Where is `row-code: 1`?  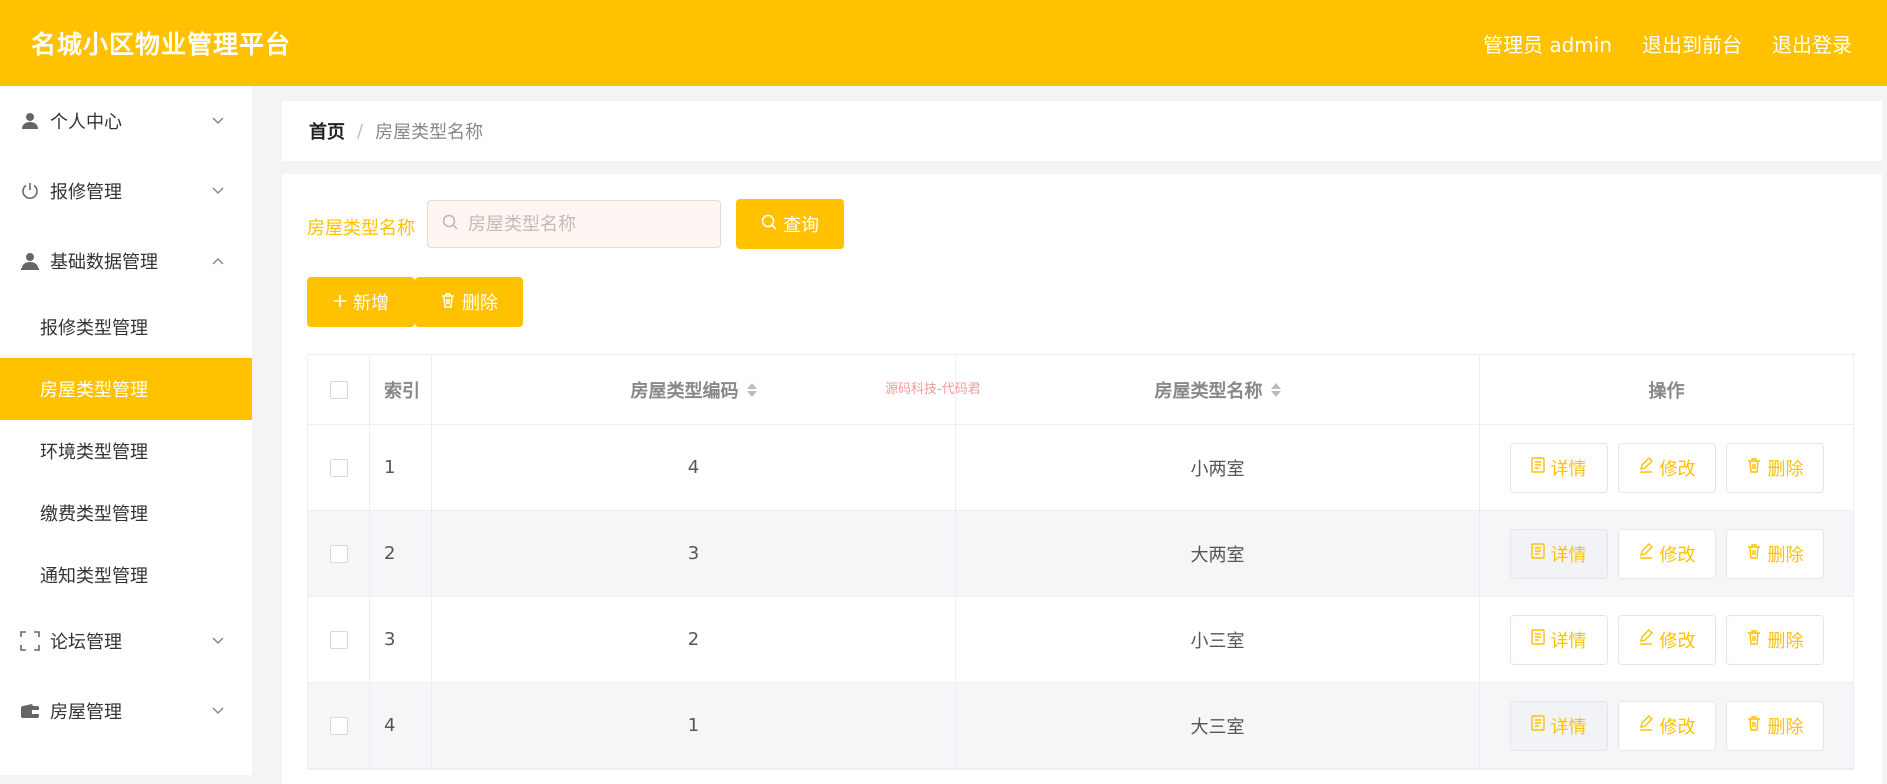
row-code: 1 is located at coordinates (694, 725).